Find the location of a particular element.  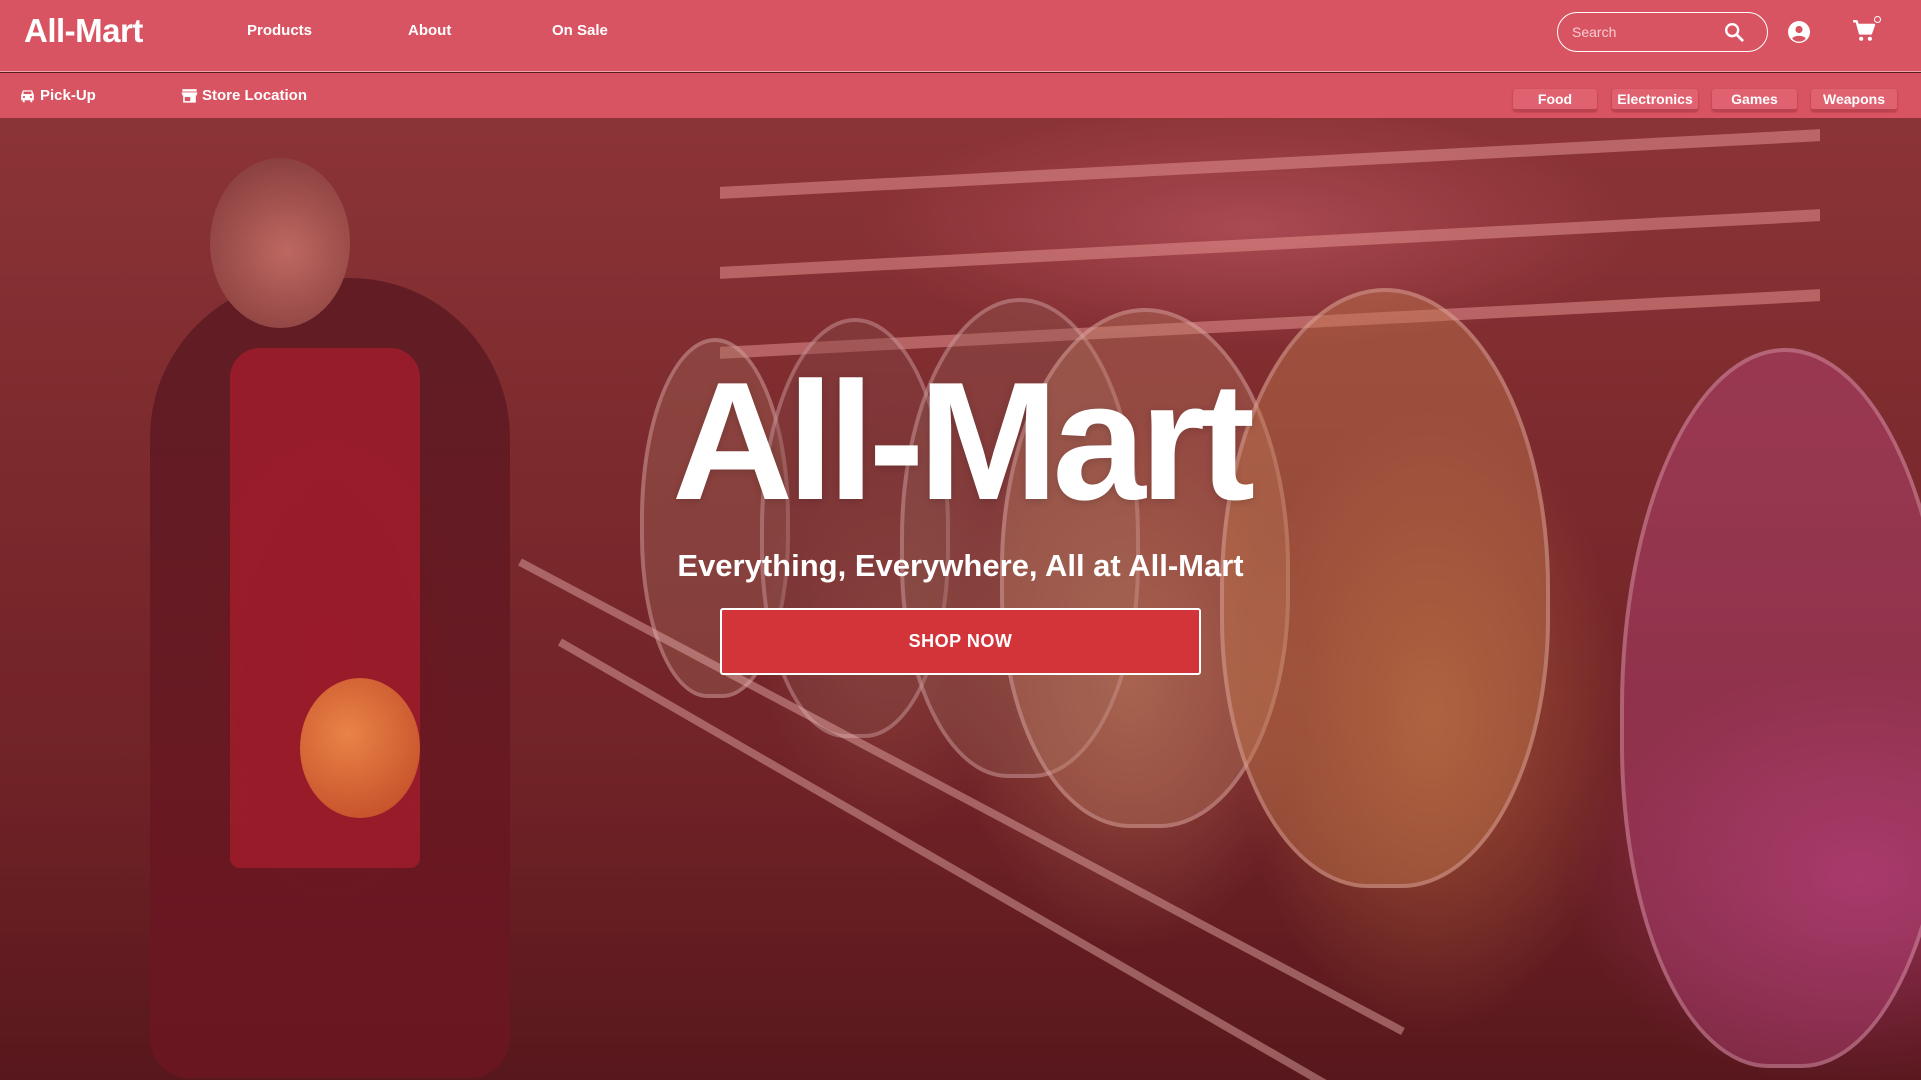

cart-badge is located at coordinates (1877, 19).